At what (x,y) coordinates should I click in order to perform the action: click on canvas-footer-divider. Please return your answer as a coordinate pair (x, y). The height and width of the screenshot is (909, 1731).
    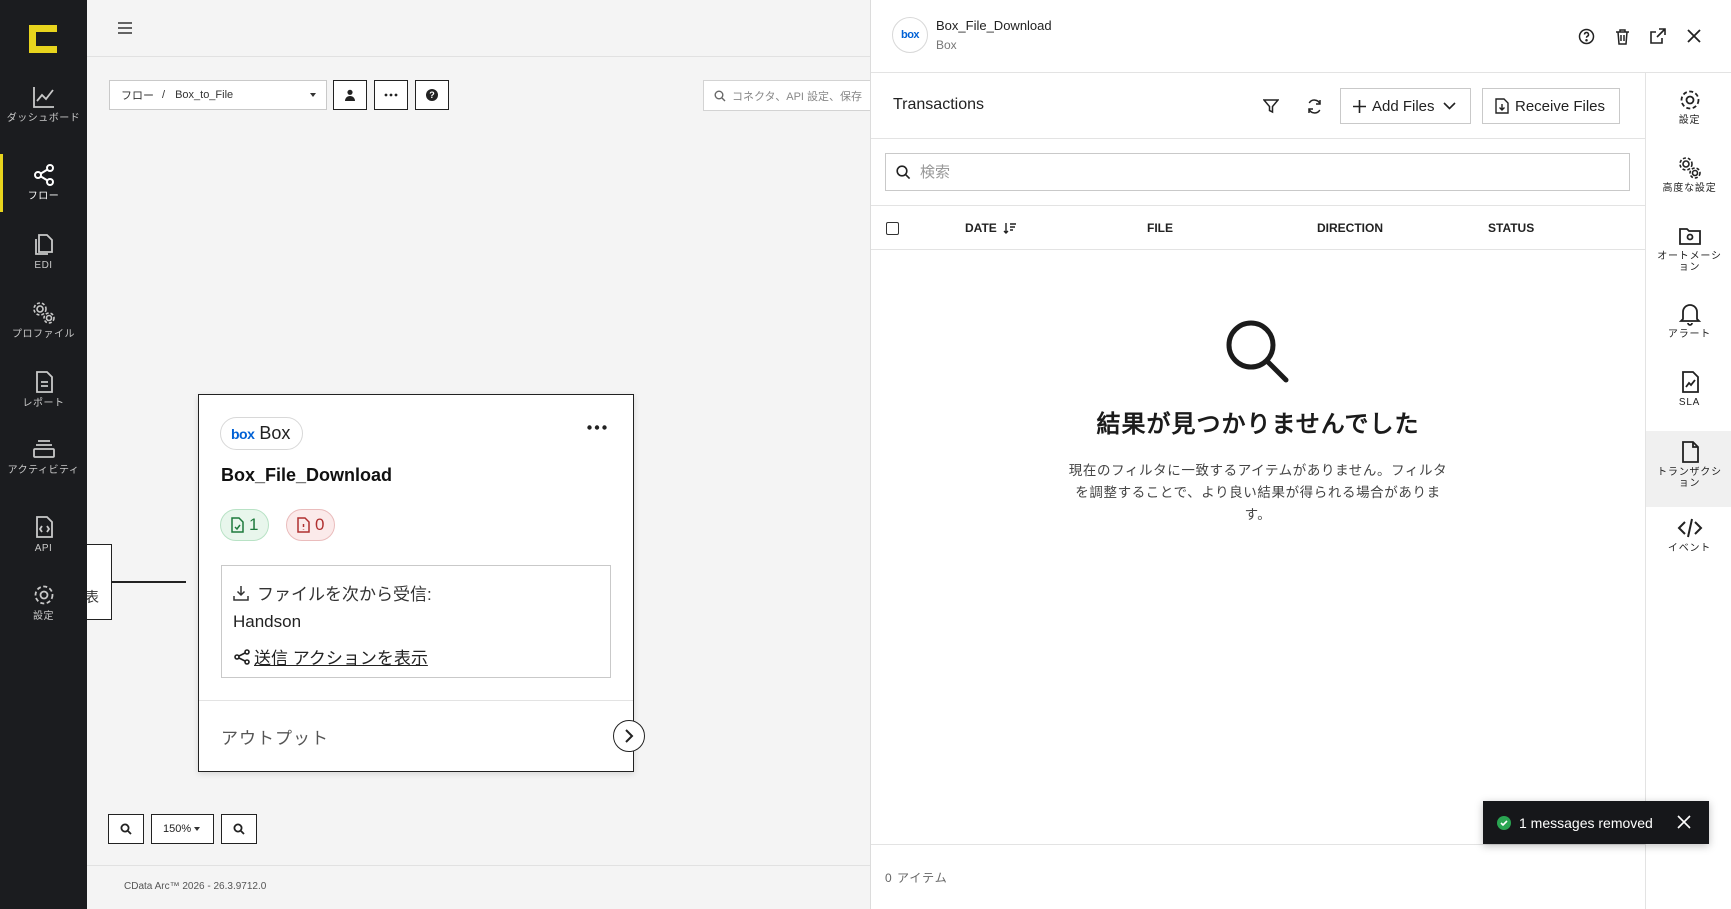
    Looking at the image, I should click on (478, 865).